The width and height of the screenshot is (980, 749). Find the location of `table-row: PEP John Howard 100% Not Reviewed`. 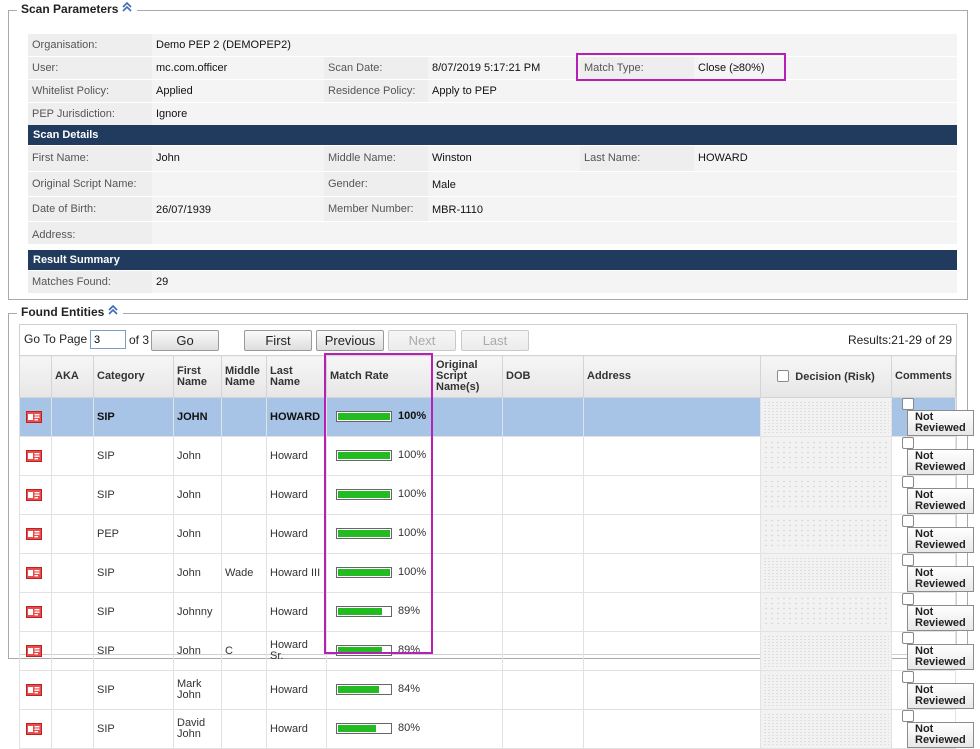

table-row: PEP John Howard 100% Not Reviewed is located at coordinates (496, 534).